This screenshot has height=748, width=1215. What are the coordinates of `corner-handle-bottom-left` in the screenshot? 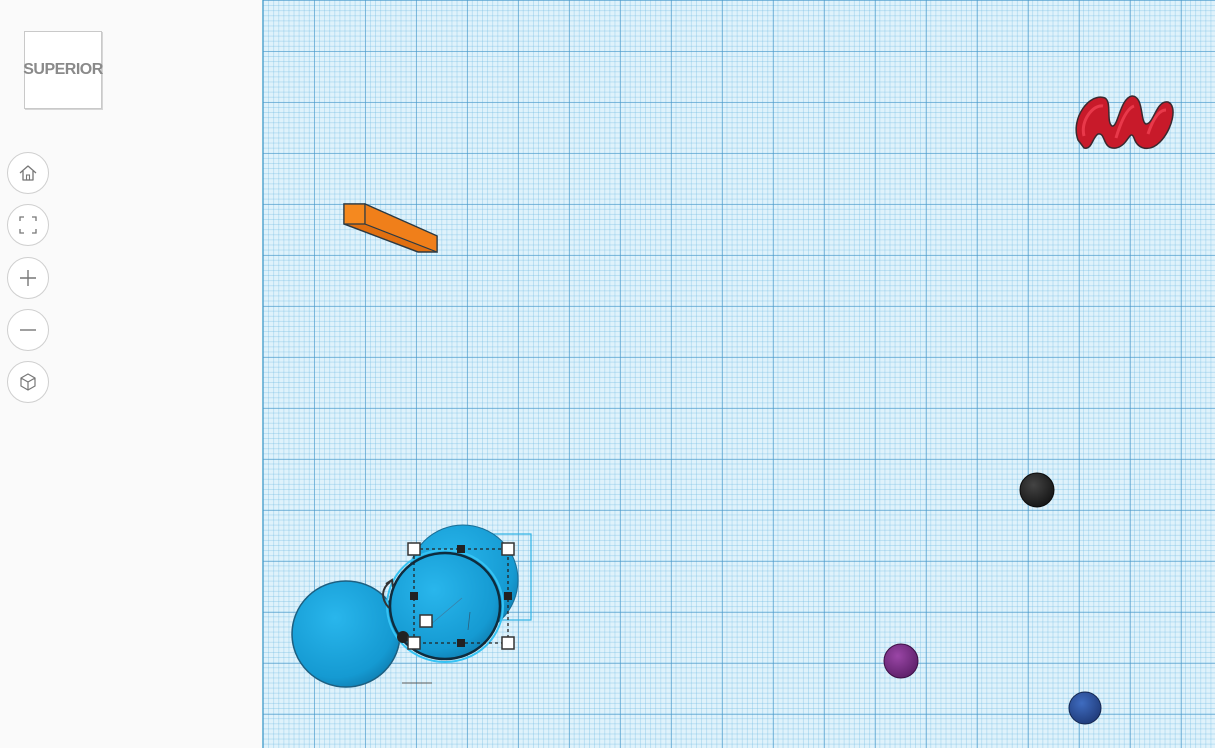 It's located at (414, 643).